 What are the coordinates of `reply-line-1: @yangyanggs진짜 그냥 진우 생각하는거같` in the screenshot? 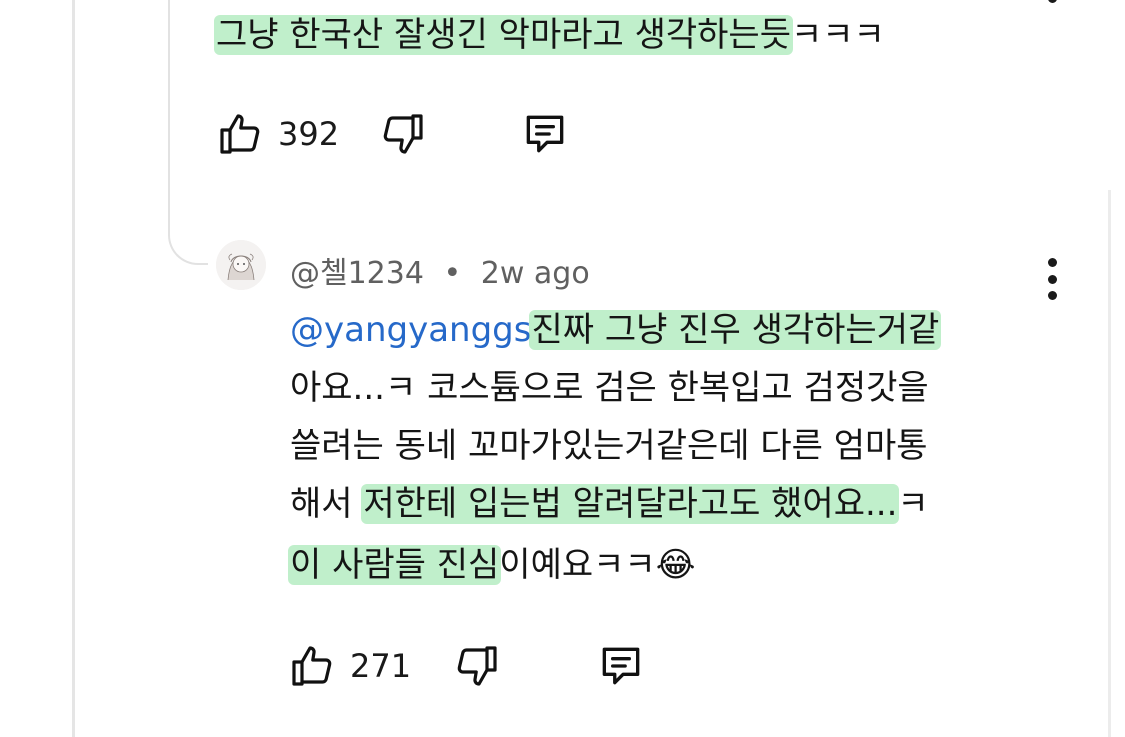 It's located at (616, 330).